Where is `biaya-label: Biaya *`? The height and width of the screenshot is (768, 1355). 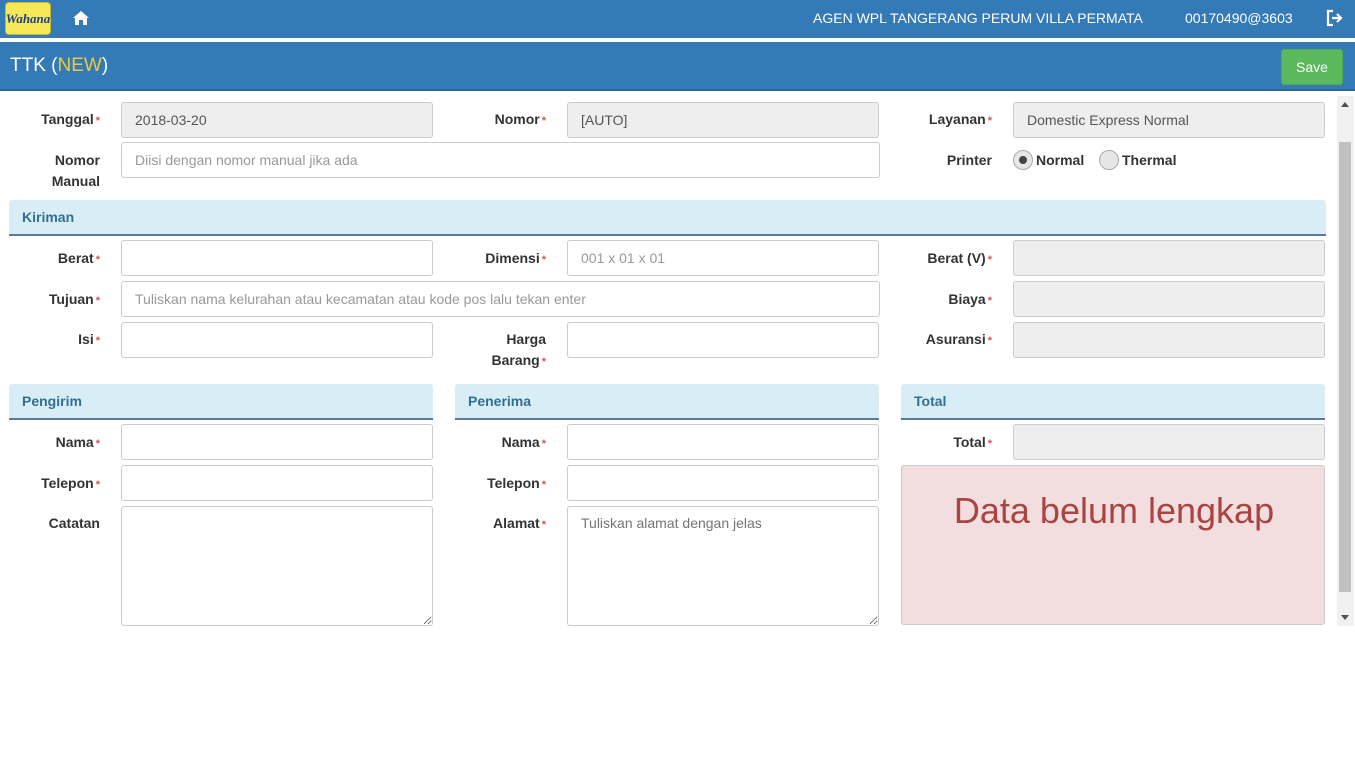
biaya-label: Biaya * is located at coordinates (970, 299).